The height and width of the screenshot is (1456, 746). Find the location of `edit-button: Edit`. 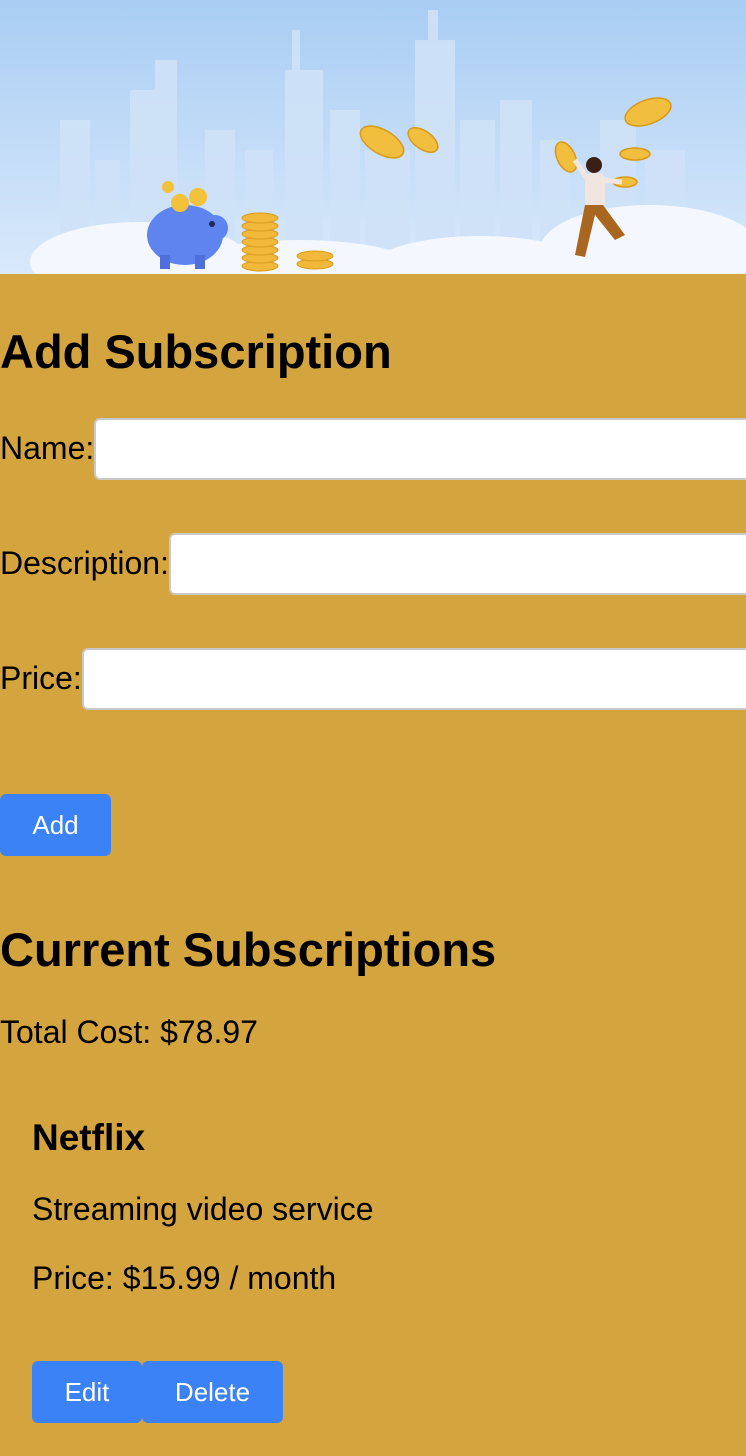

edit-button: Edit is located at coordinates (87, 1392).